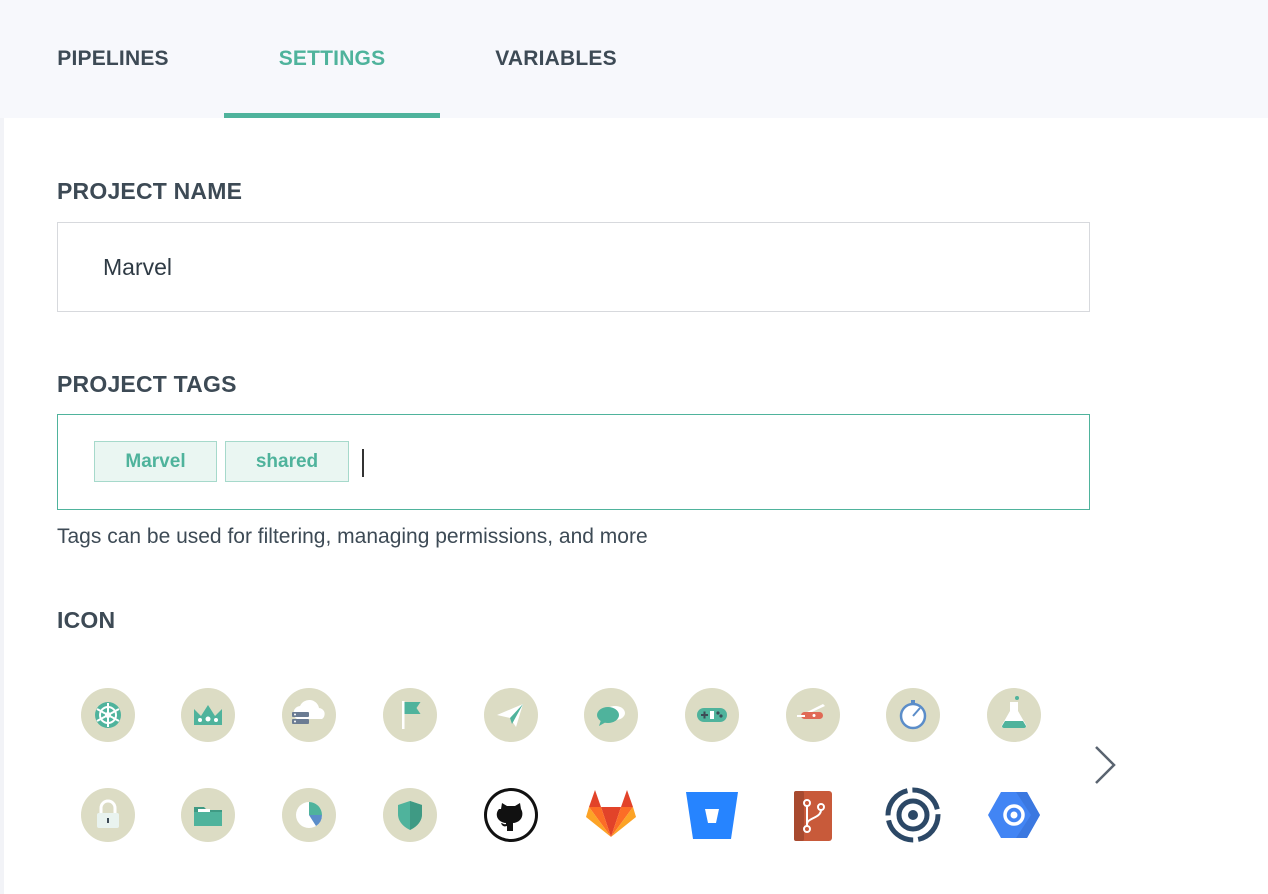 The width and height of the screenshot is (1268, 894). I want to click on project-name-input, so click(573, 267).